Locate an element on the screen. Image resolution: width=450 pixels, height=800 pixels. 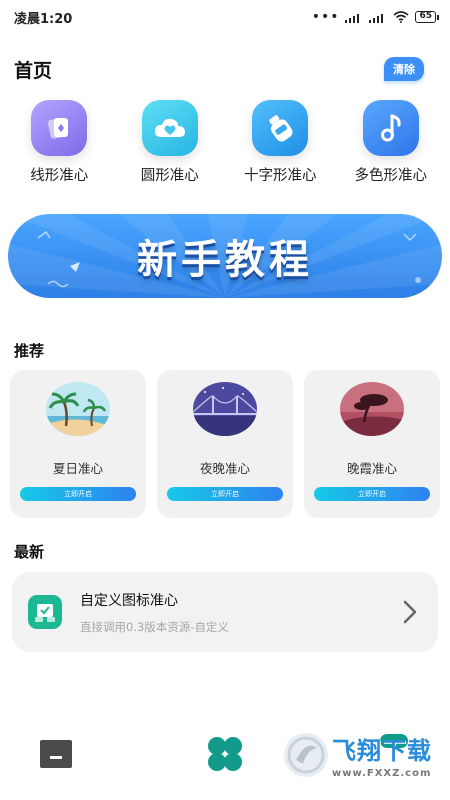
watermark-logo is located at coordinates (306, 755).